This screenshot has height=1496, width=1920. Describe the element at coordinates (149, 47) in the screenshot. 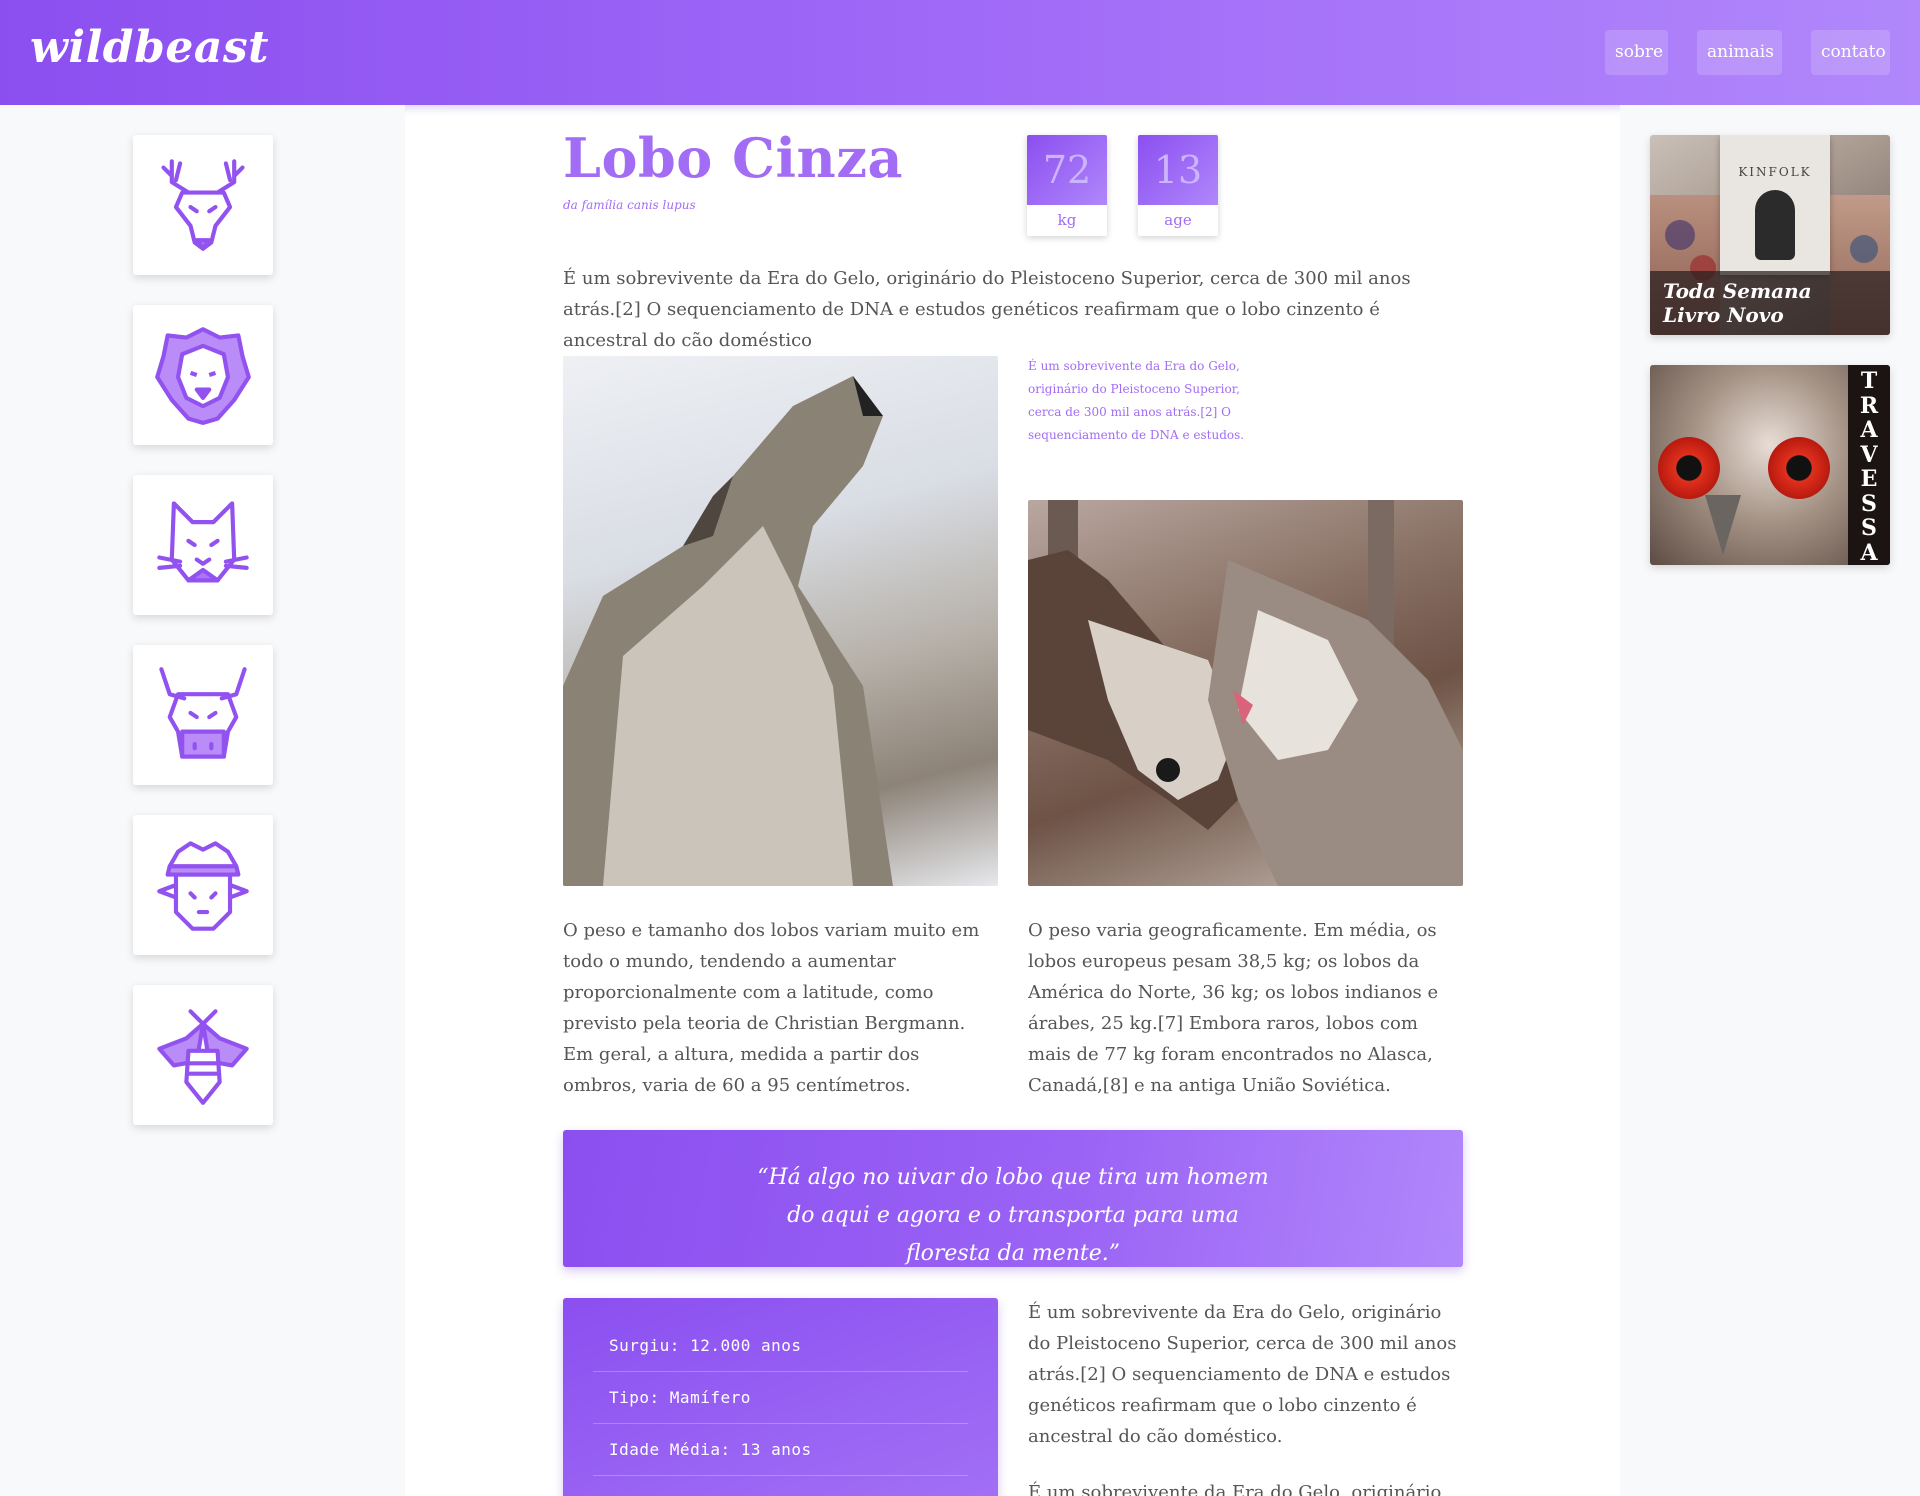

I see `site-logo: wildbeast` at that location.